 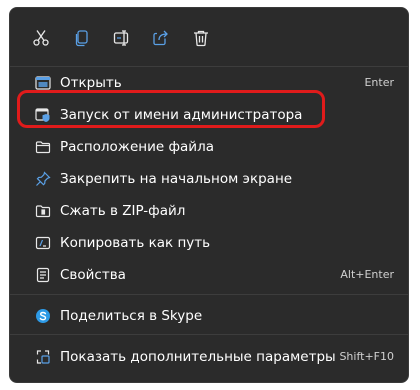 I want to click on cut-button, so click(x=41, y=38).